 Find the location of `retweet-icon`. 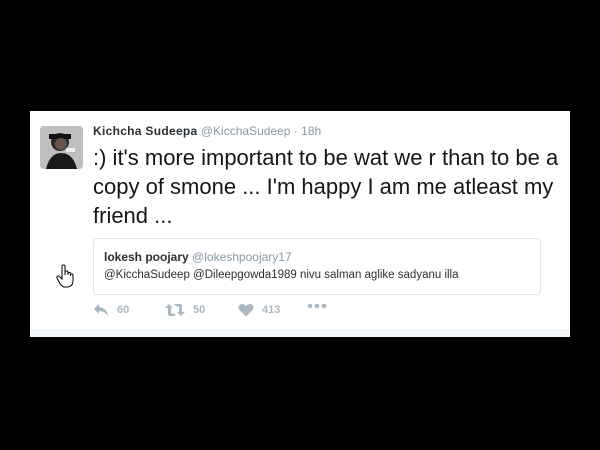

retweet-icon is located at coordinates (175, 310).